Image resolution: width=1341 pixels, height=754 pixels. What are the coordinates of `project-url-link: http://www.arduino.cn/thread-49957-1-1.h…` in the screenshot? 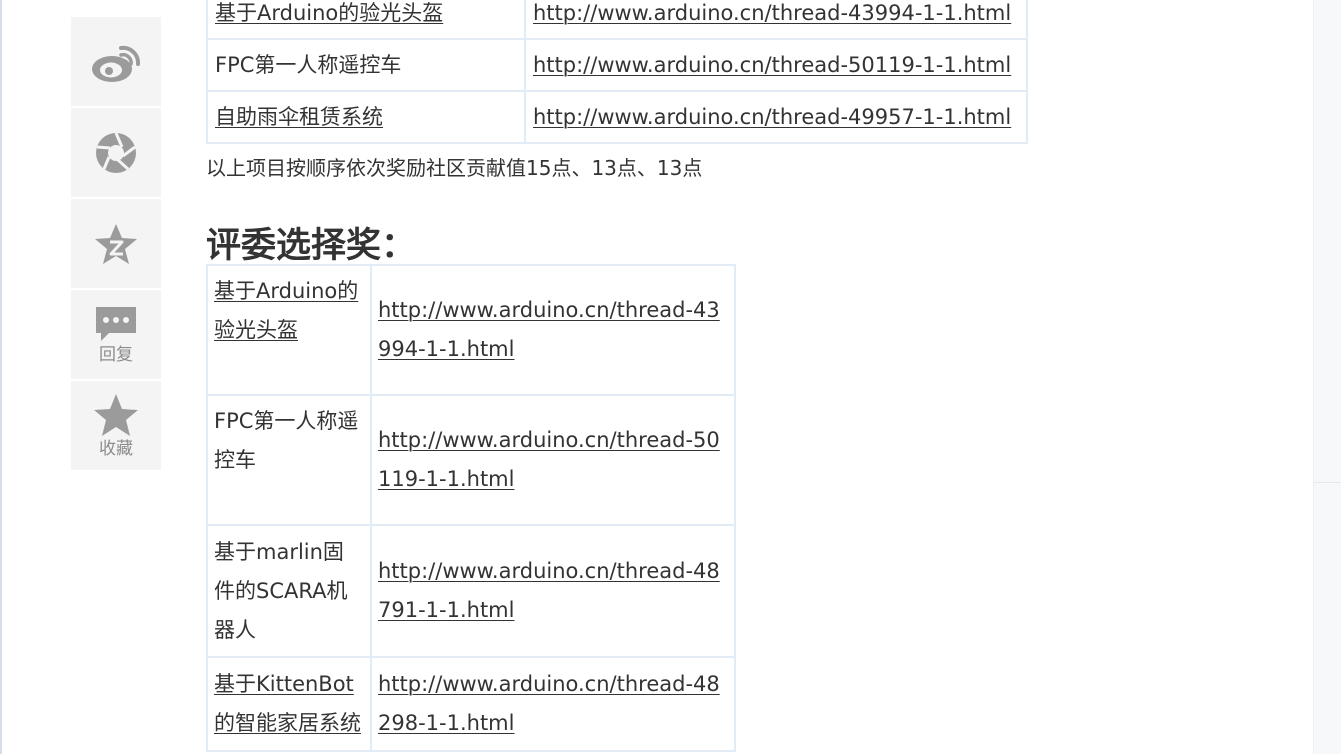 It's located at (772, 117).